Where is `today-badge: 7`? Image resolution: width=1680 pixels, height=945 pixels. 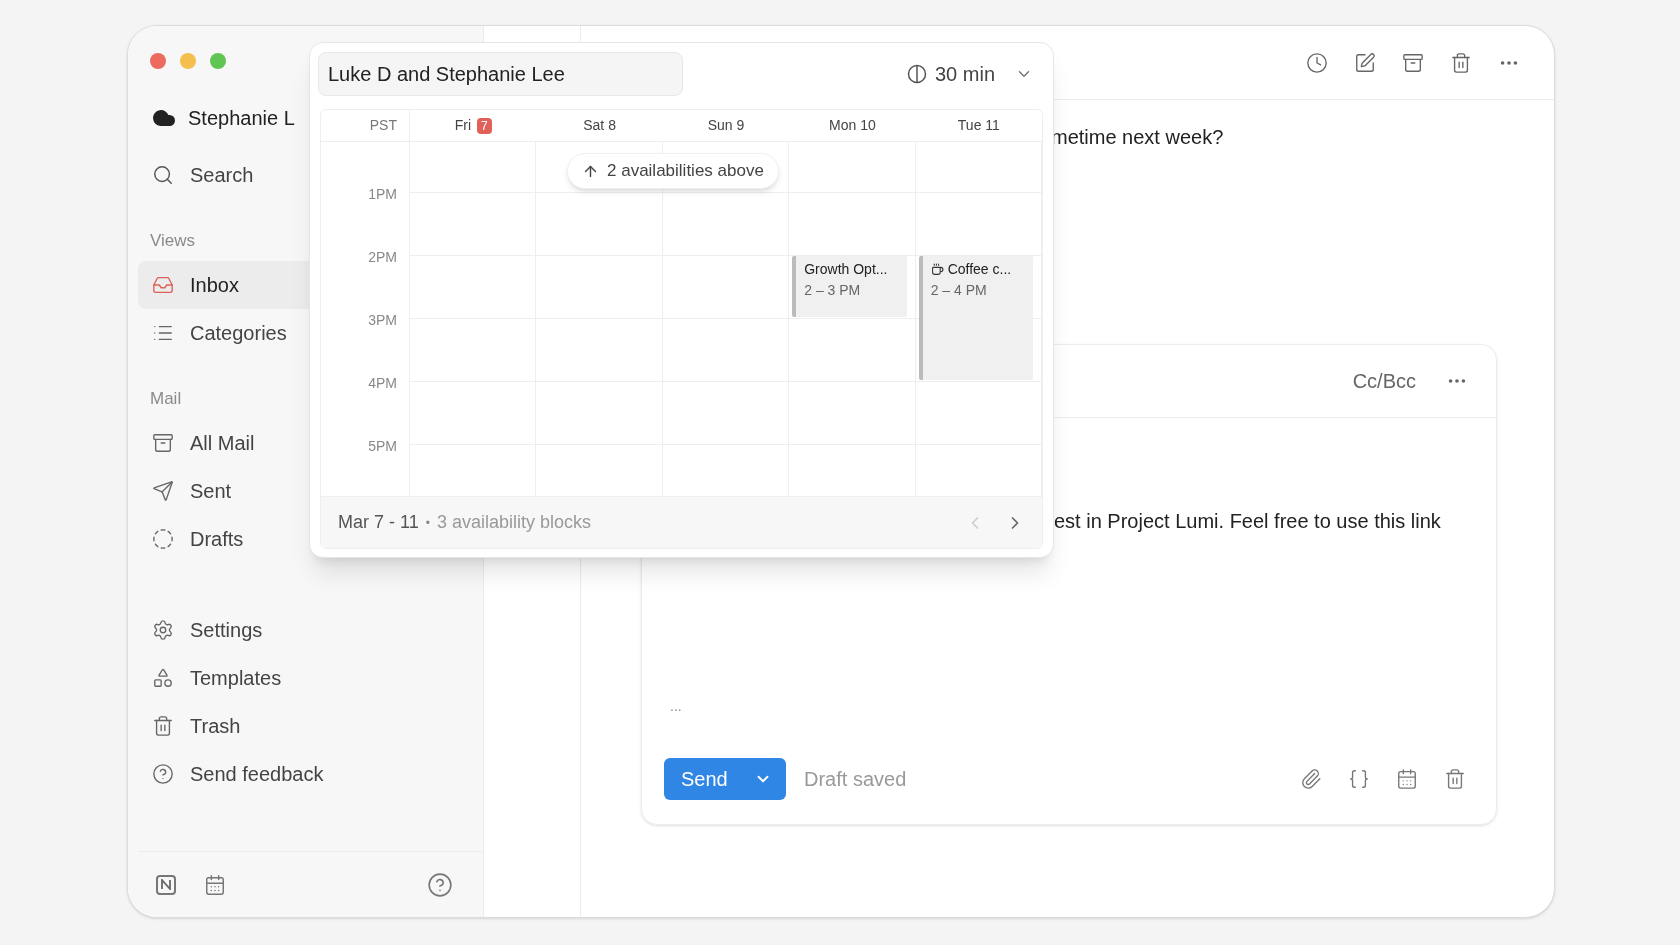 today-badge: 7 is located at coordinates (484, 125).